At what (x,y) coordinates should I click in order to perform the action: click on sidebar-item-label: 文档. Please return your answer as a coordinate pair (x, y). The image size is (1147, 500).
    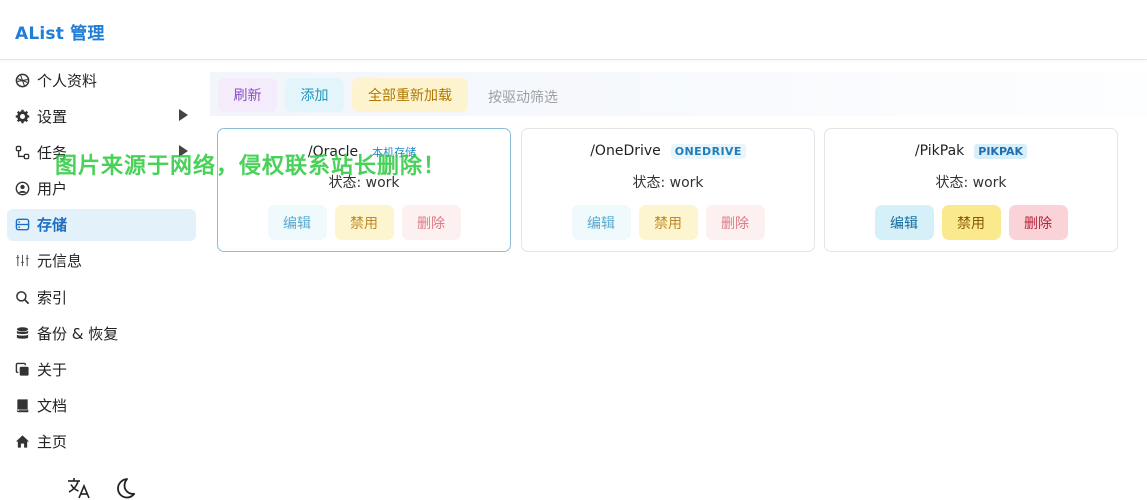
    Looking at the image, I should click on (52, 406).